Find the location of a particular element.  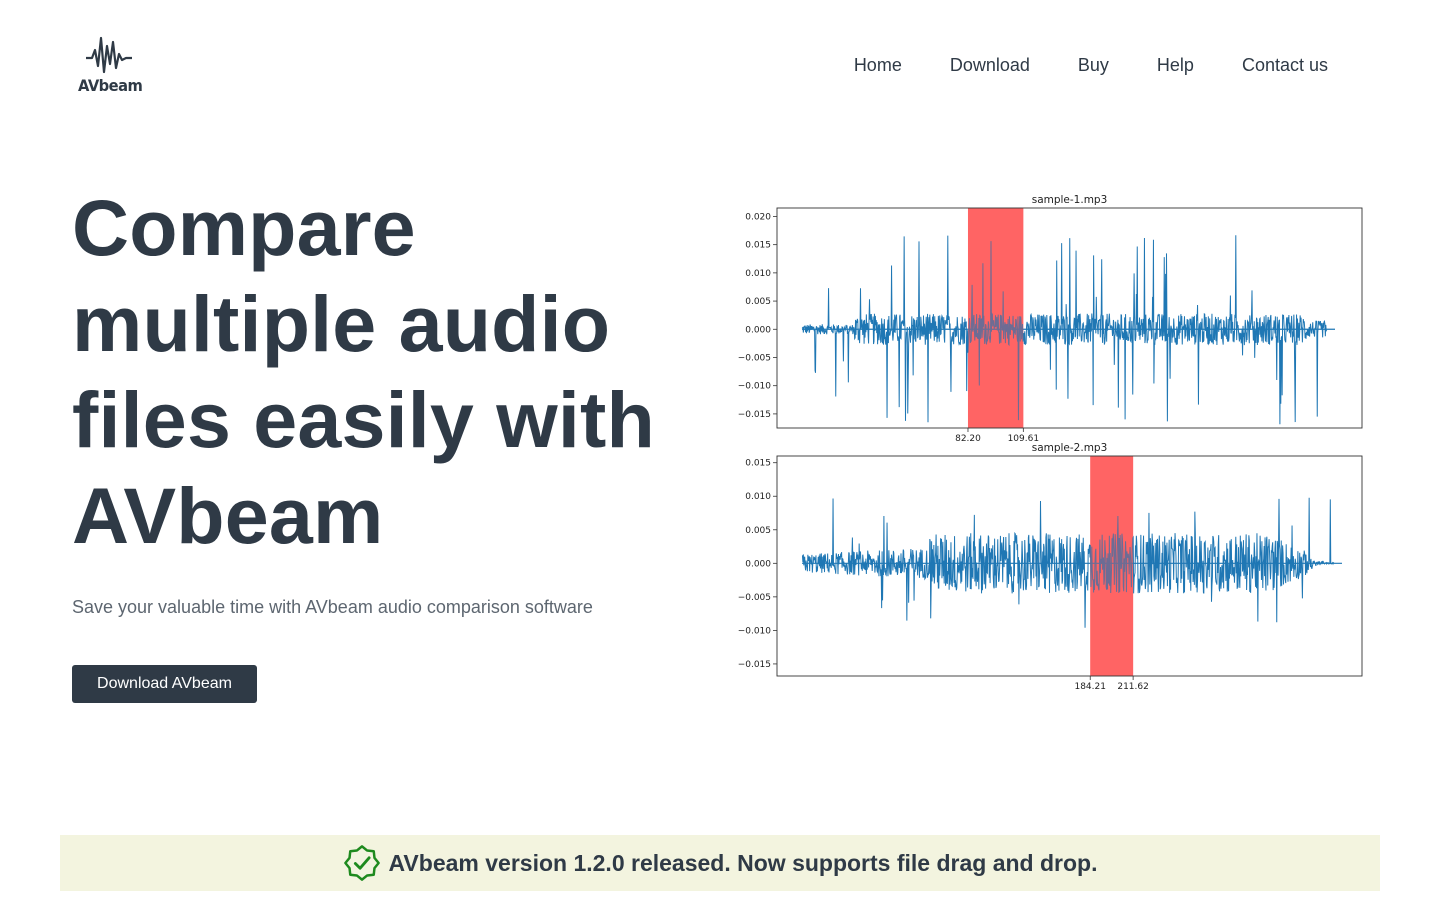

chart-title: sample-1.mp3 is located at coordinates (1070, 200).